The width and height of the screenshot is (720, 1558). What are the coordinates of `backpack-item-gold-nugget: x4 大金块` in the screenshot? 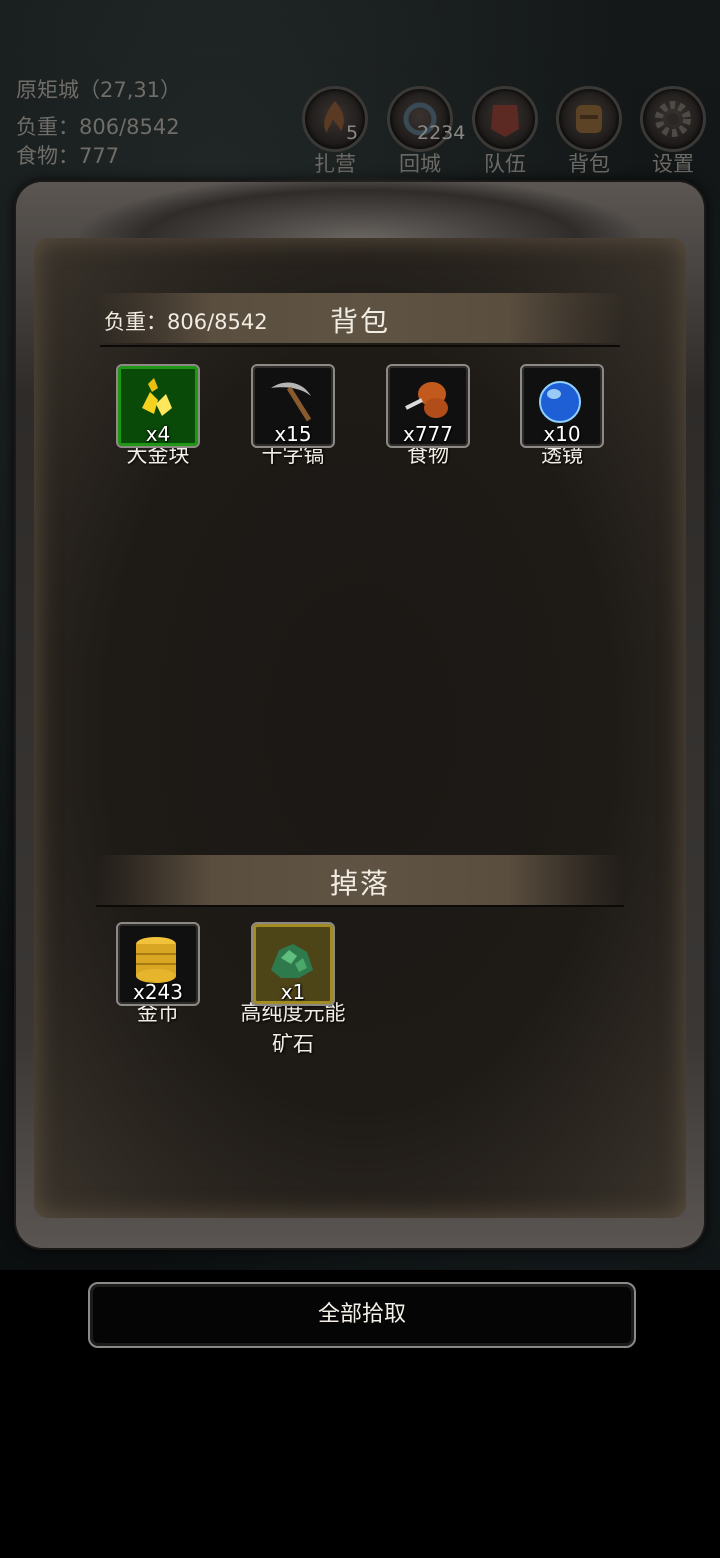 It's located at (158, 417).